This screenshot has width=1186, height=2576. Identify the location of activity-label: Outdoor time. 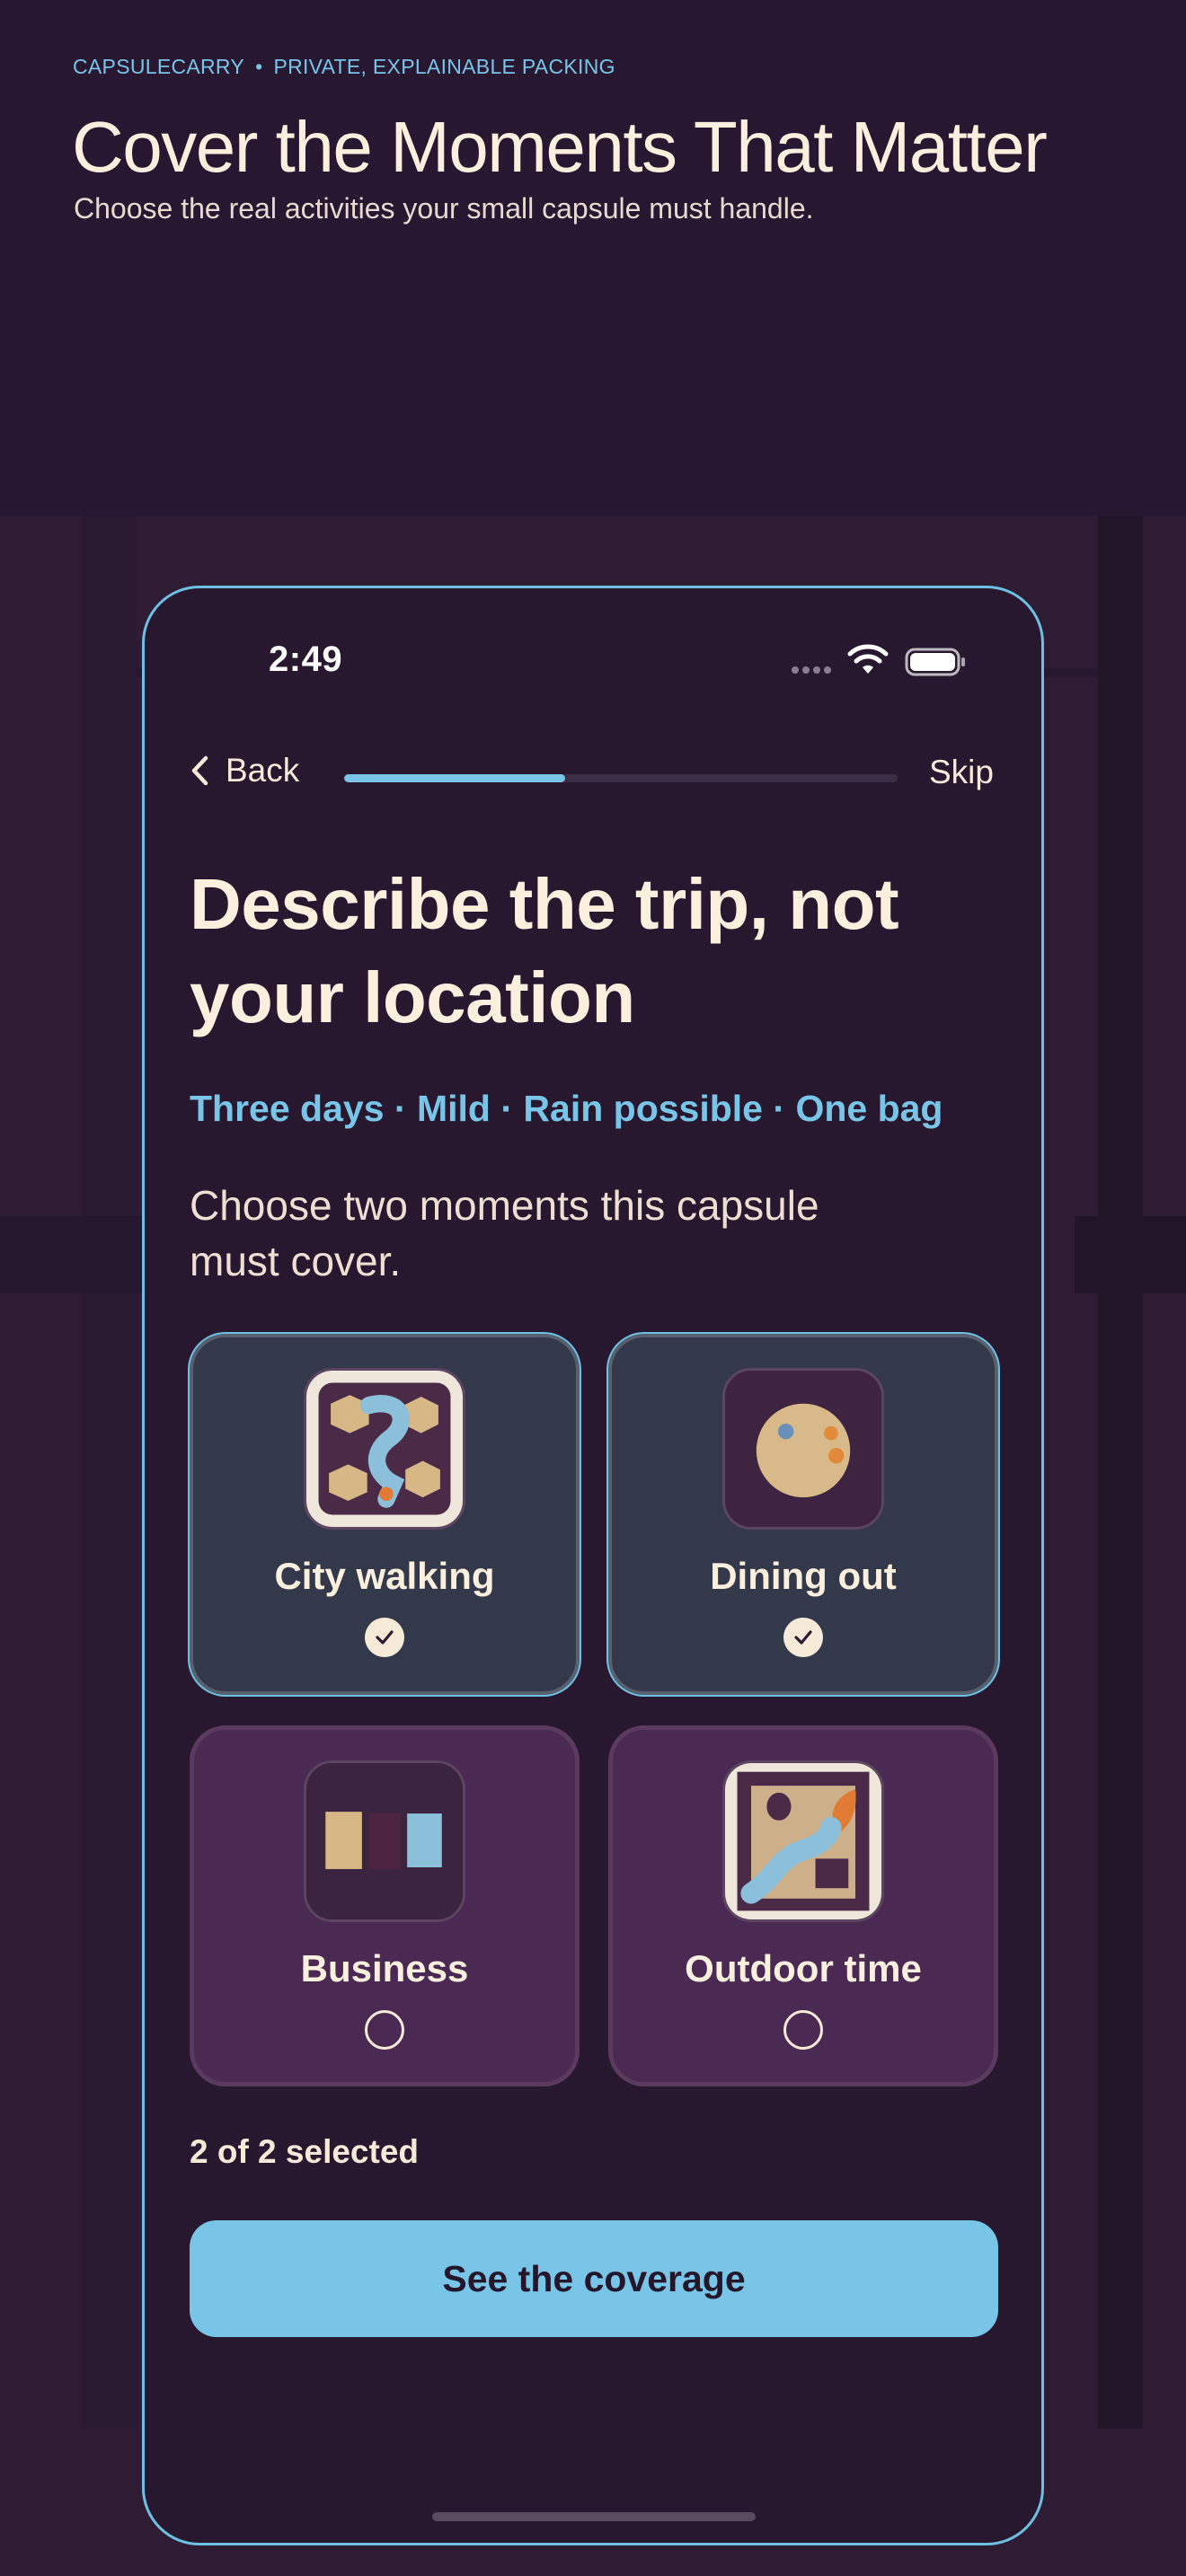
(803, 1968).